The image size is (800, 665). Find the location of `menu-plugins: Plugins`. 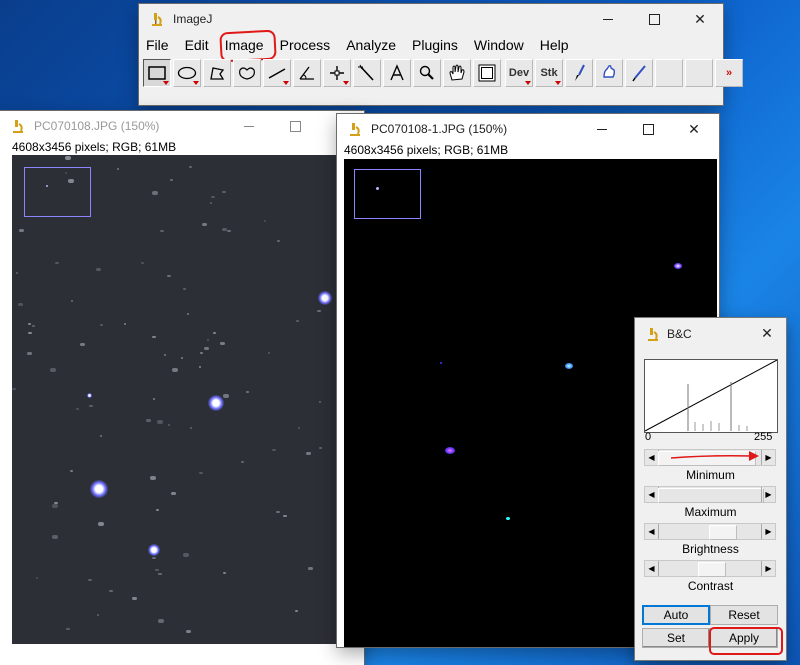

menu-plugins: Plugins is located at coordinates (435, 45).